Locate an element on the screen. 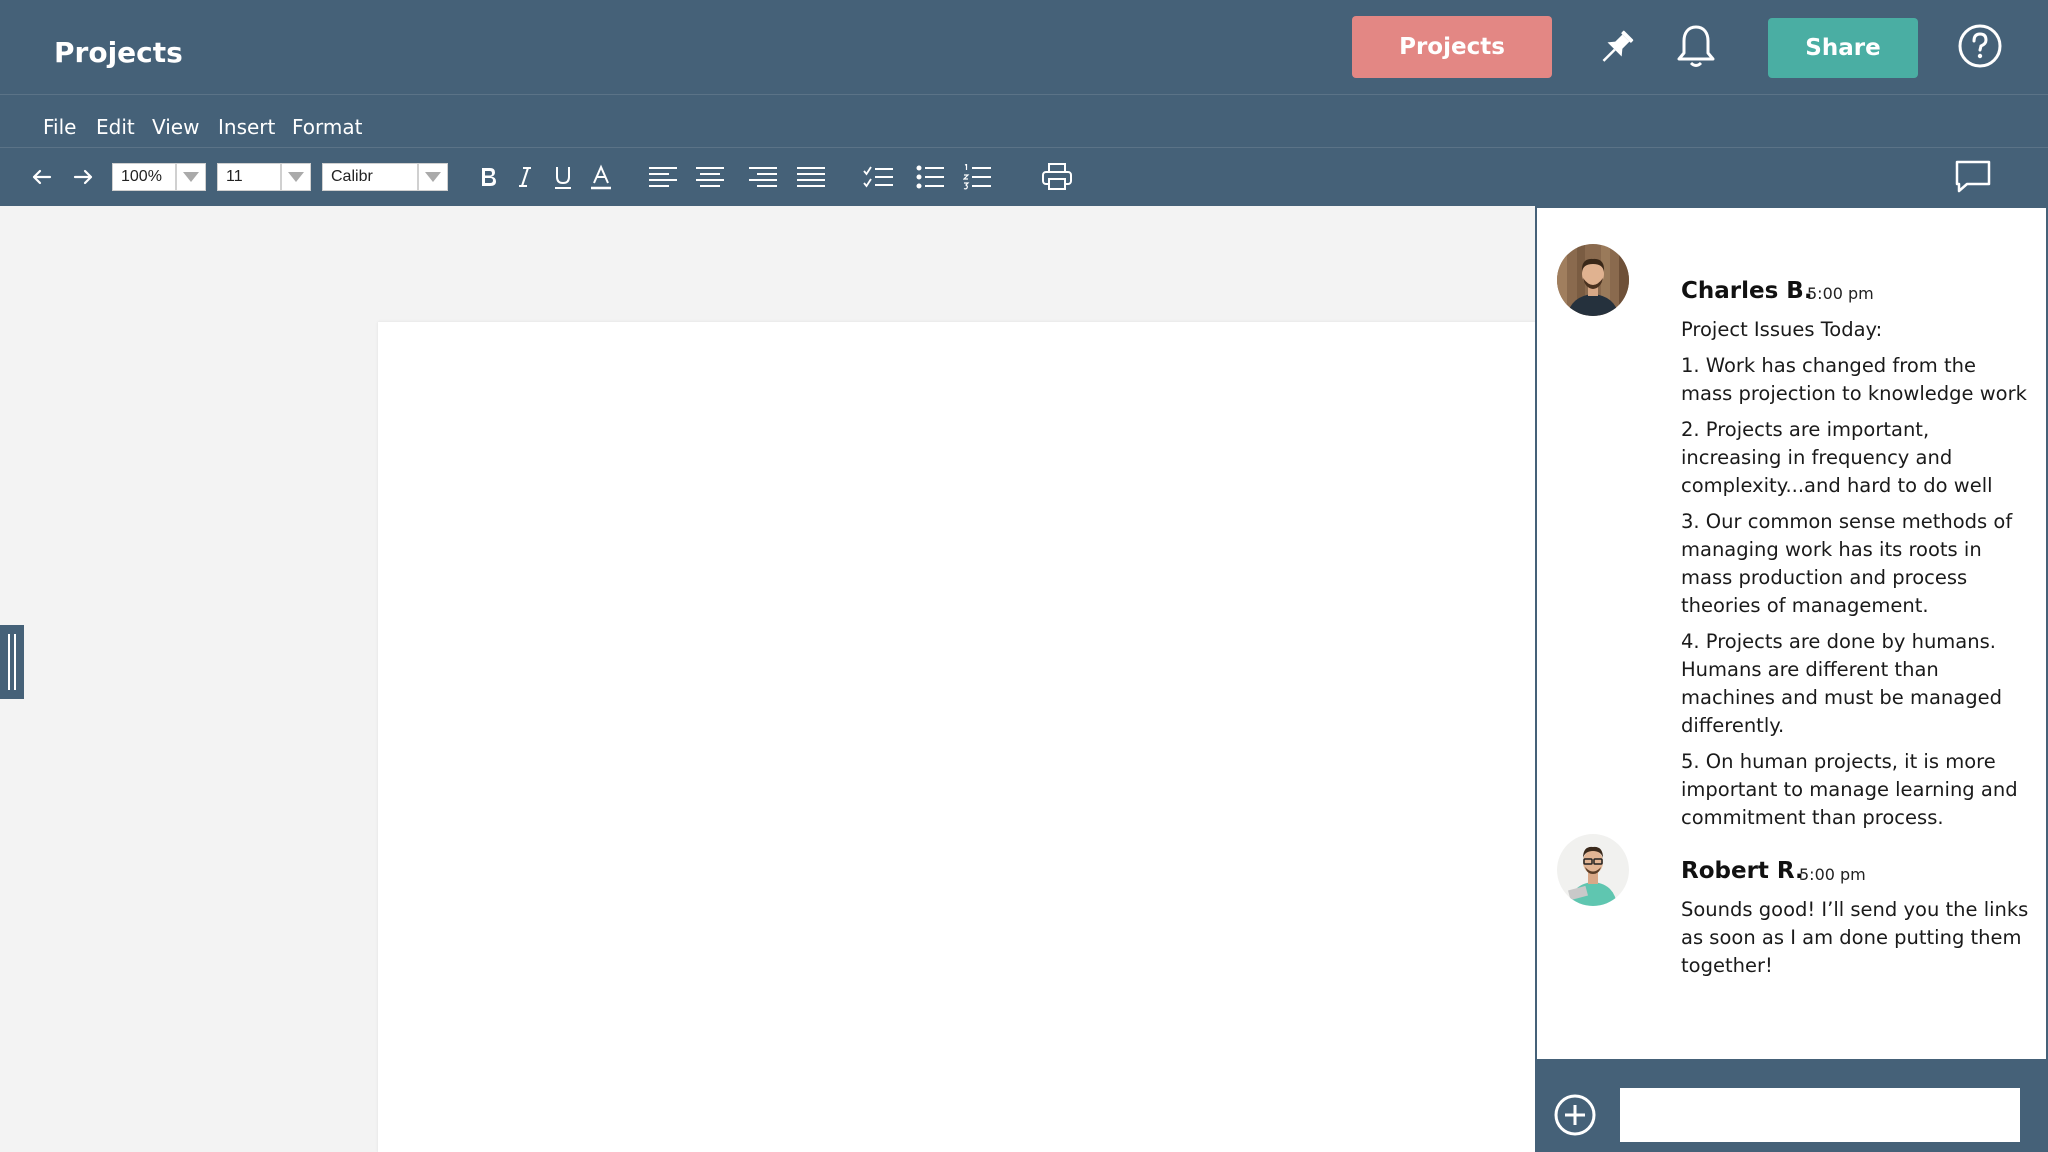 Image resolution: width=2048 pixels, height=1152 pixels. numbered-list-icon is located at coordinates (977, 177).